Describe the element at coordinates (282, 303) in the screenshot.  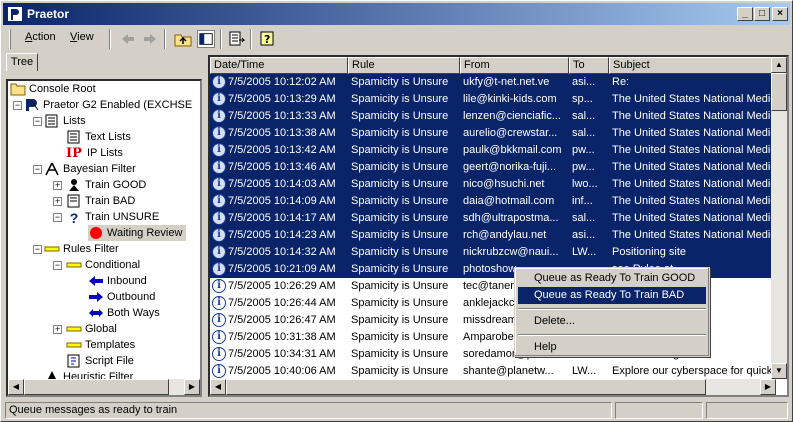
I see `cell-date: 7/5/2005 10:26:44 AM` at that location.